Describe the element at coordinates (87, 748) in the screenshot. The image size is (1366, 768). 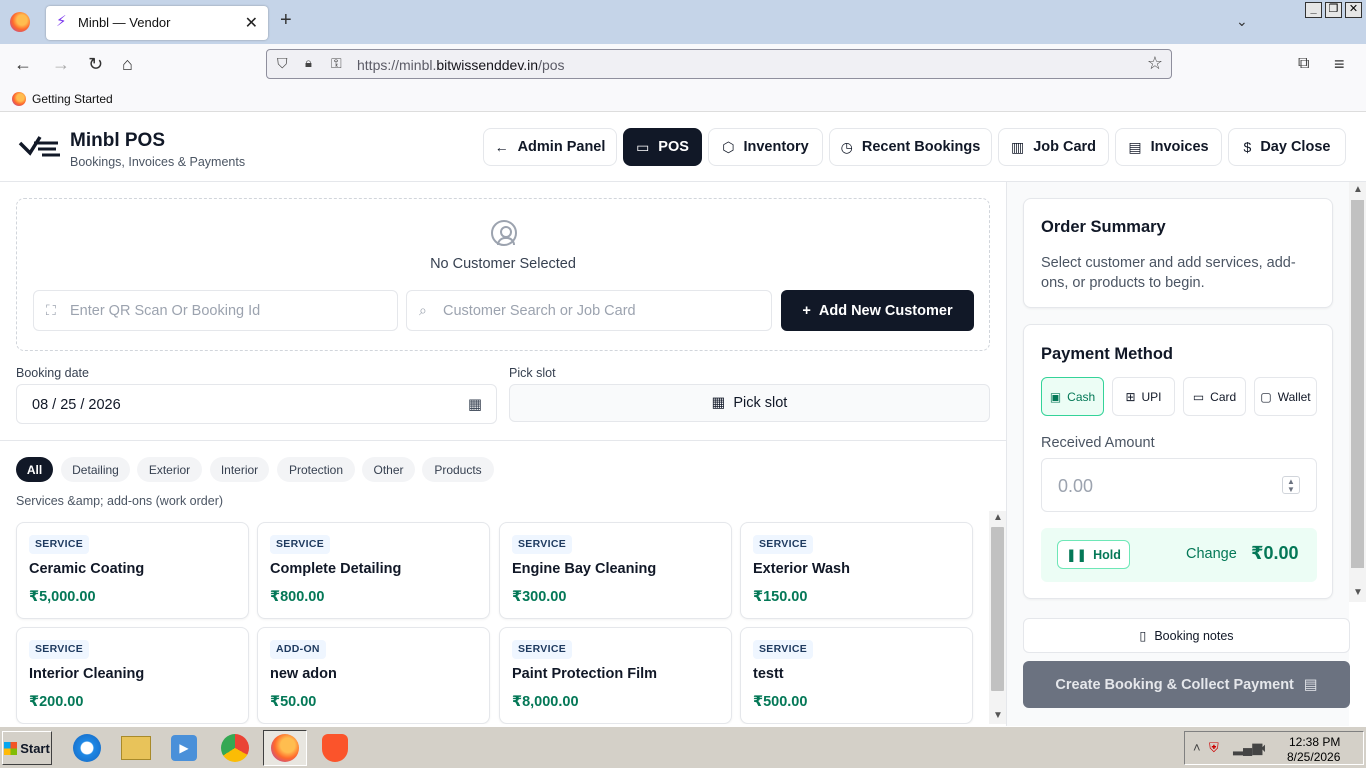
I see `internet-explorer-icon` at that location.